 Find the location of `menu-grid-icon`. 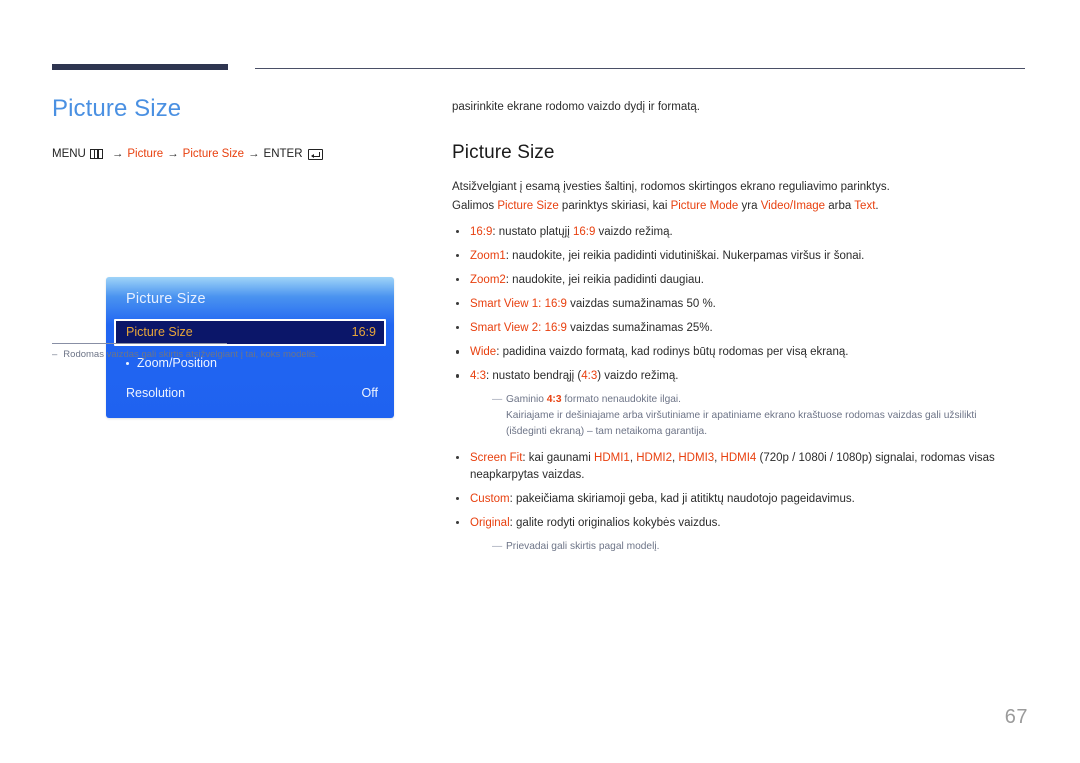

menu-grid-icon is located at coordinates (96, 154).